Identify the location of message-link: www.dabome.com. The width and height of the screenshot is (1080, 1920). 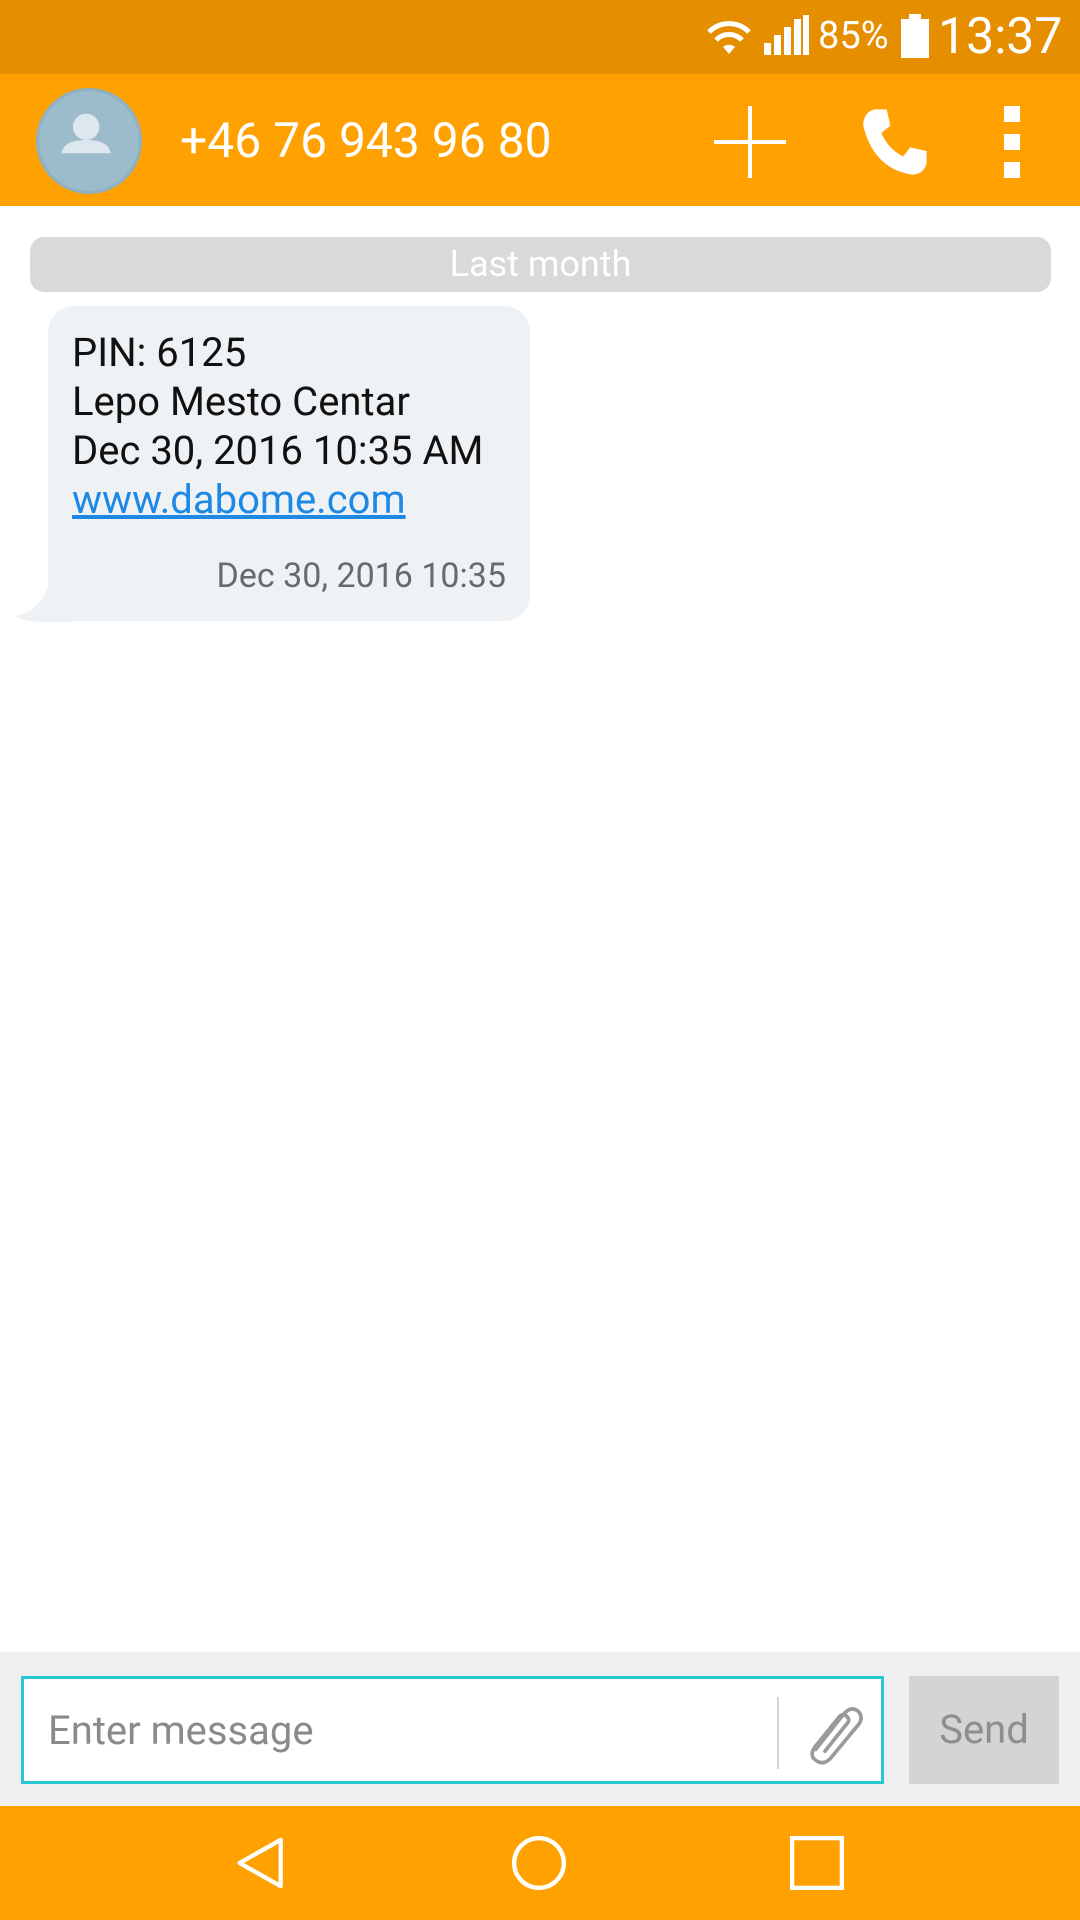
(289, 499).